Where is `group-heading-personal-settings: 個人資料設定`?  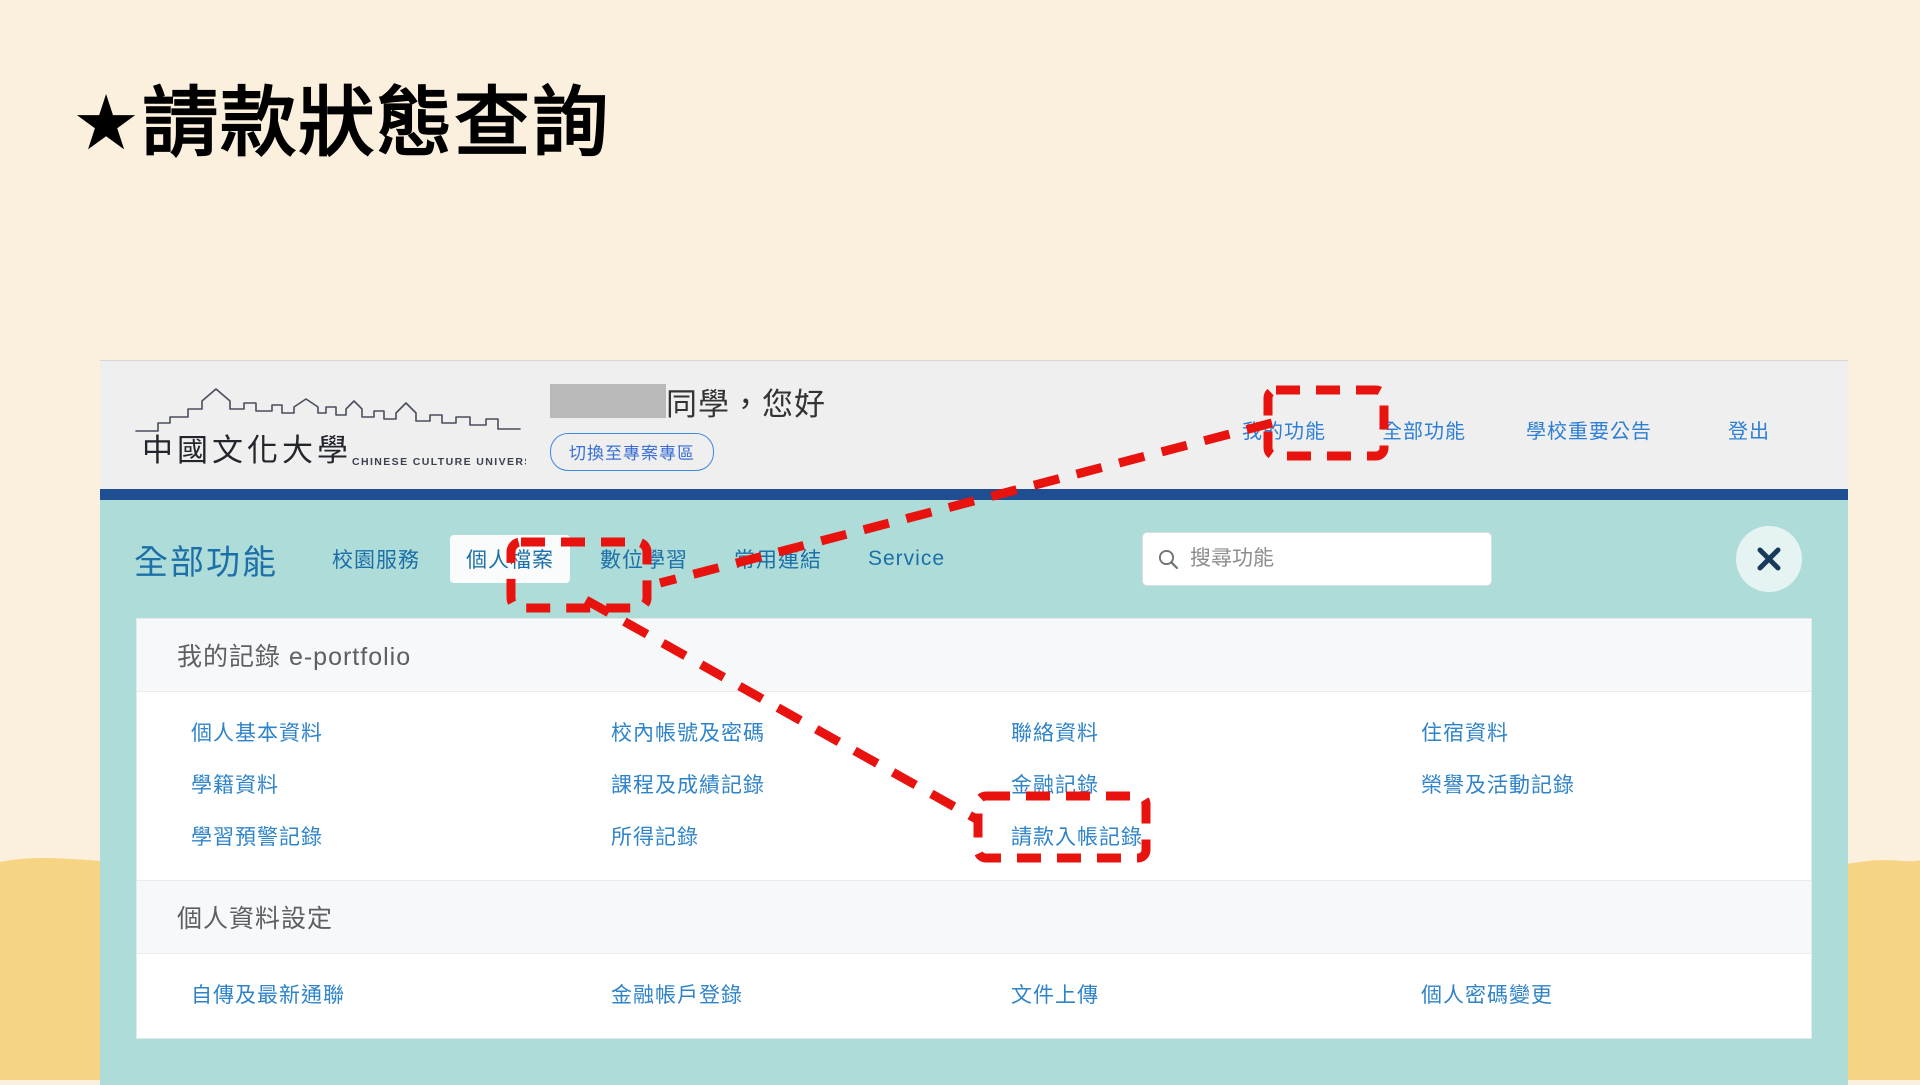
group-heading-personal-settings: 個人資料設定 is located at coordinates (974, 917).